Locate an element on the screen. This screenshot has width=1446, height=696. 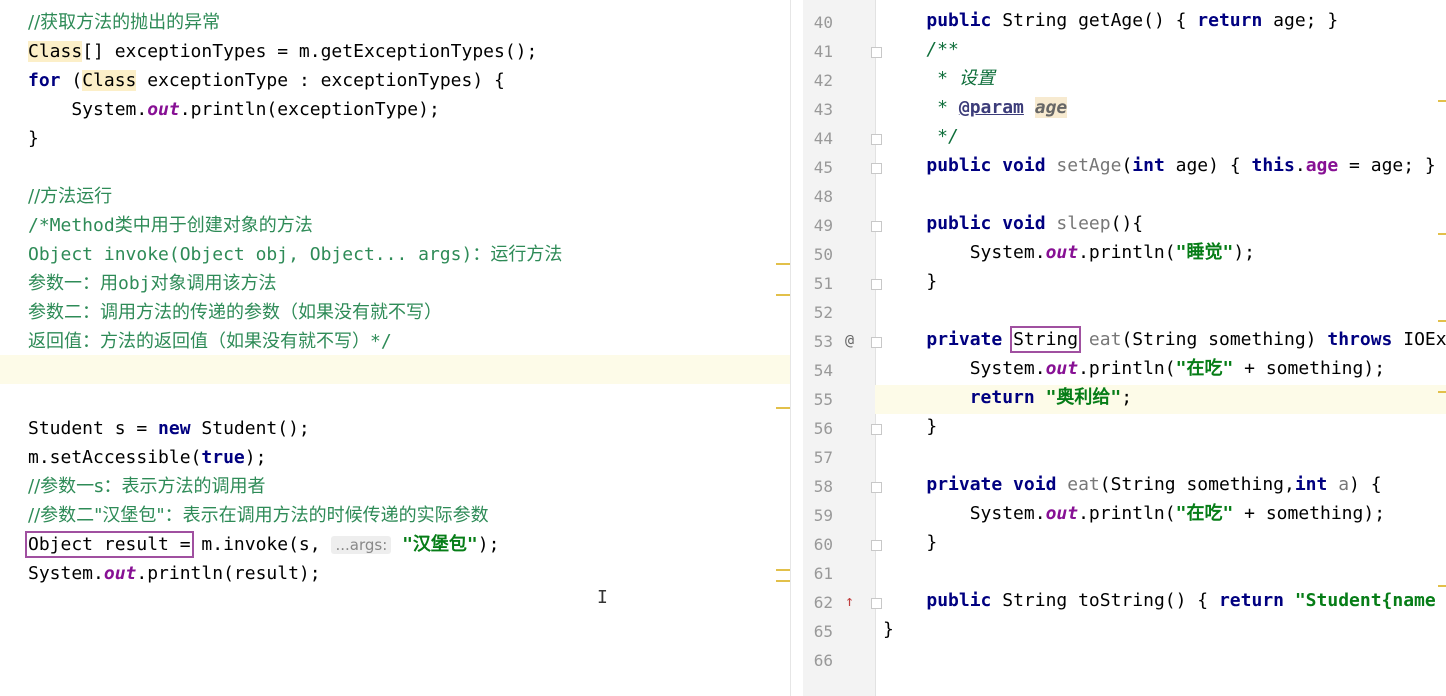
override-arrow-icon: ↑ is located at coordinates (849, 601).